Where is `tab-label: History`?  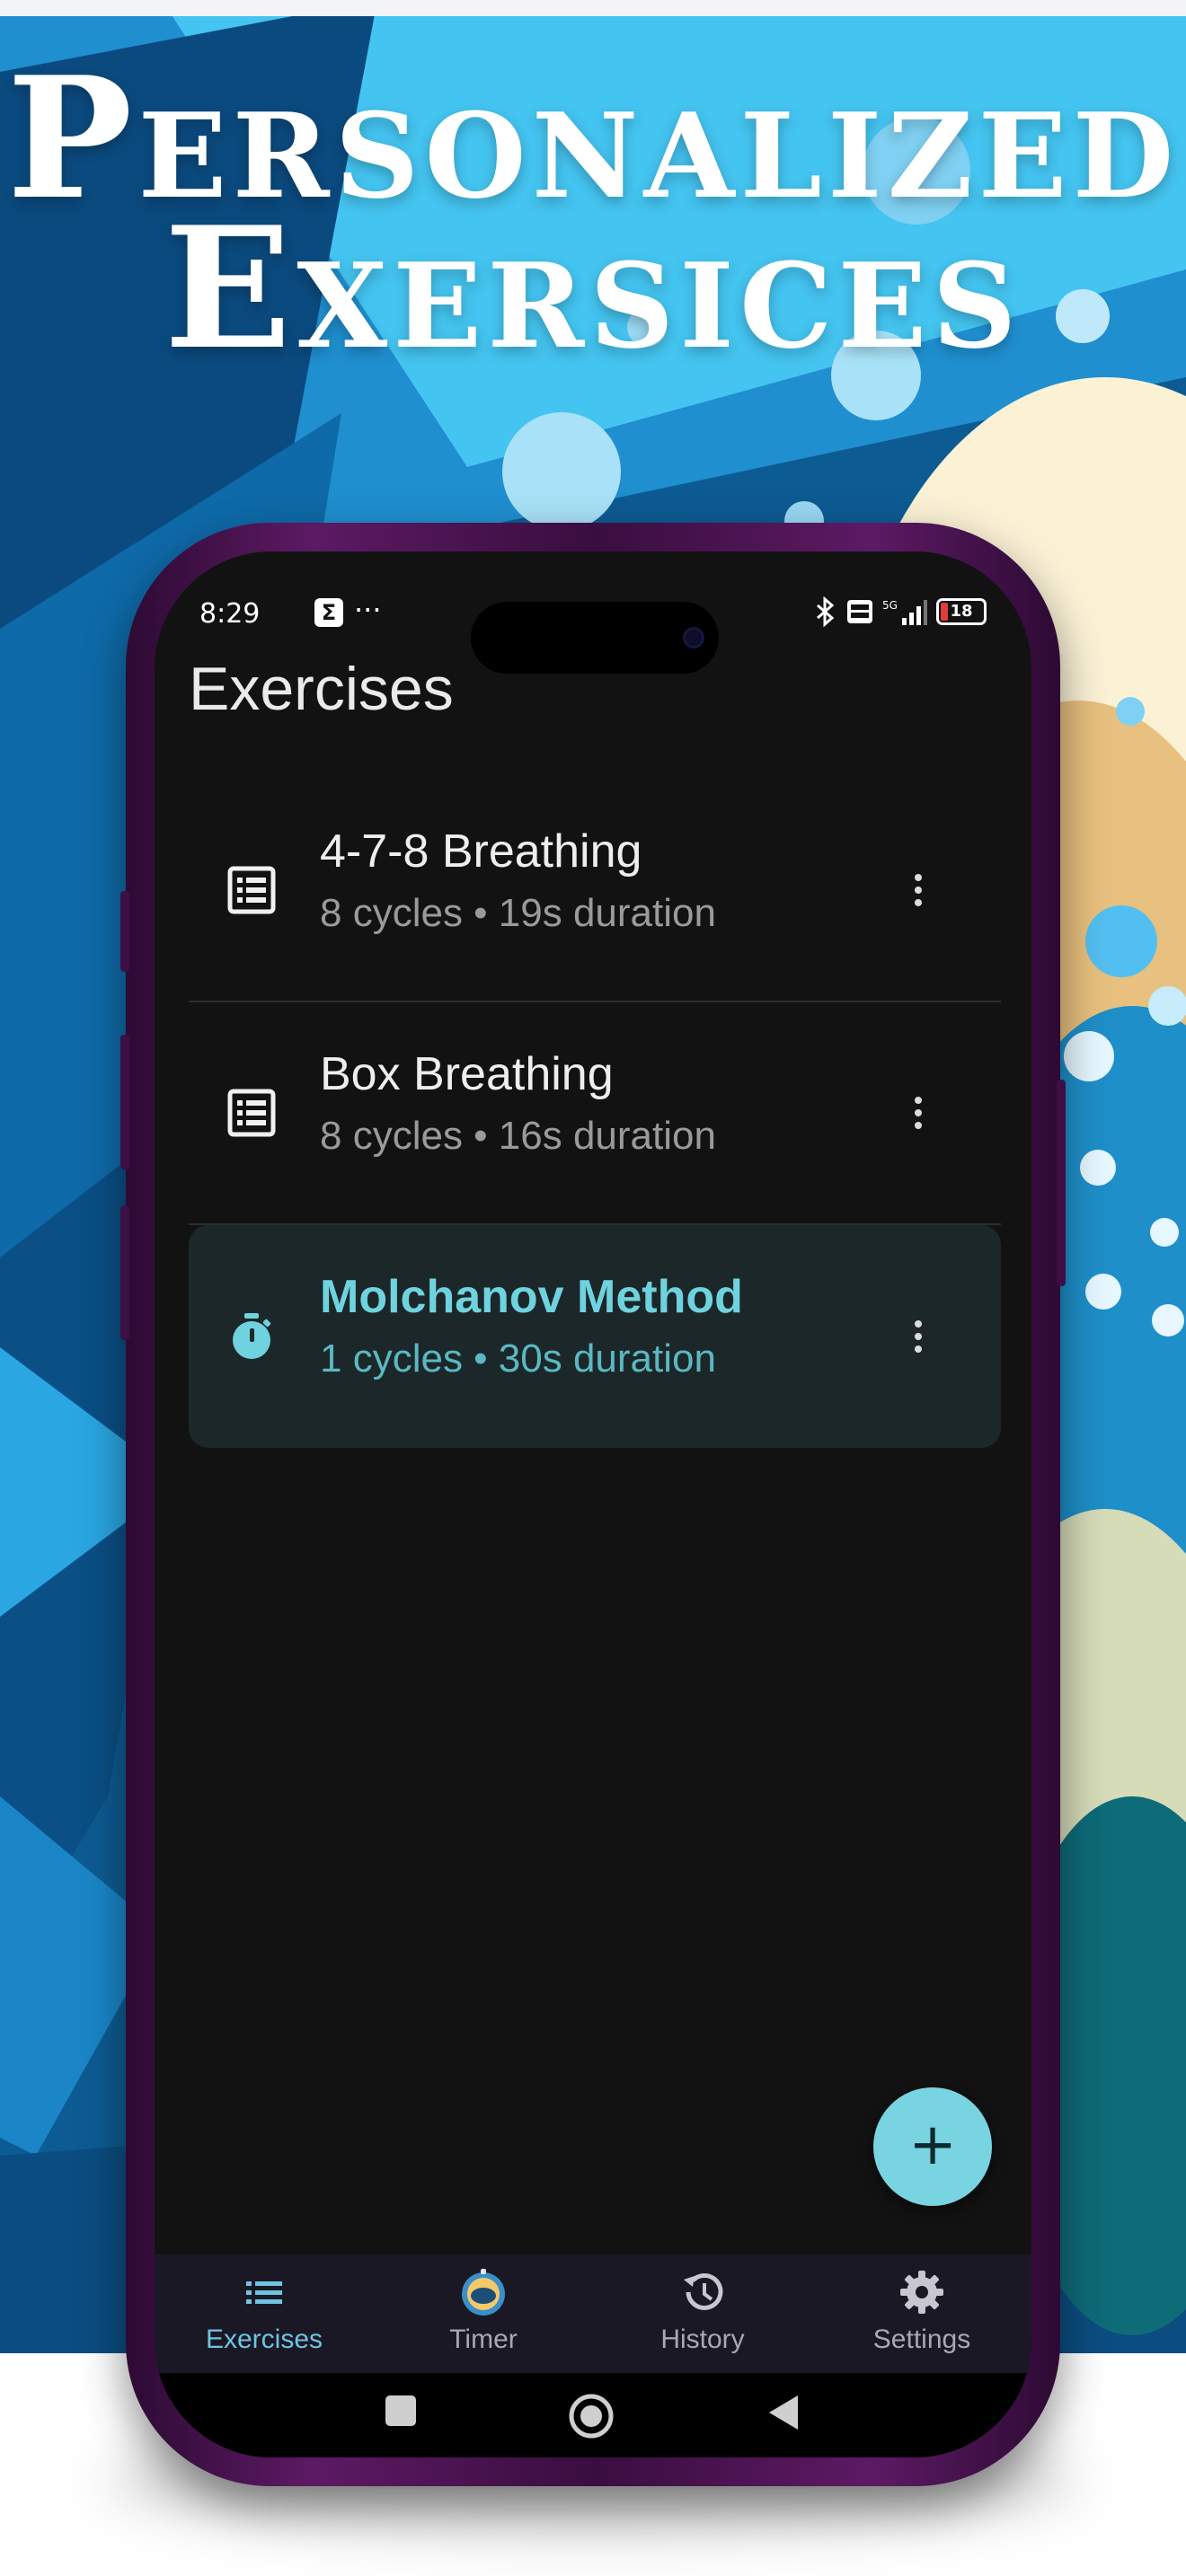
tab-label: History is located at coordinates (702, 2339).